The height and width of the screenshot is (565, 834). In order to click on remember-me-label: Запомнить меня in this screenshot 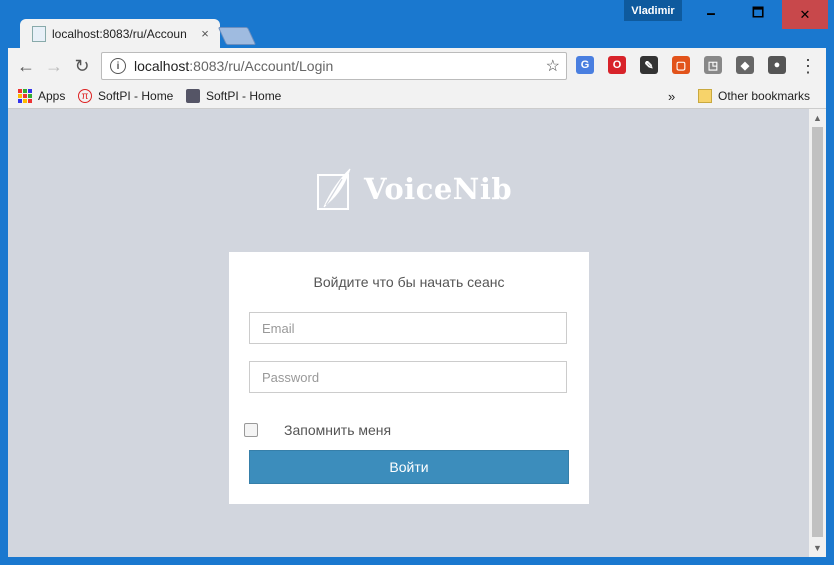, I will do `click(337, 430)`.